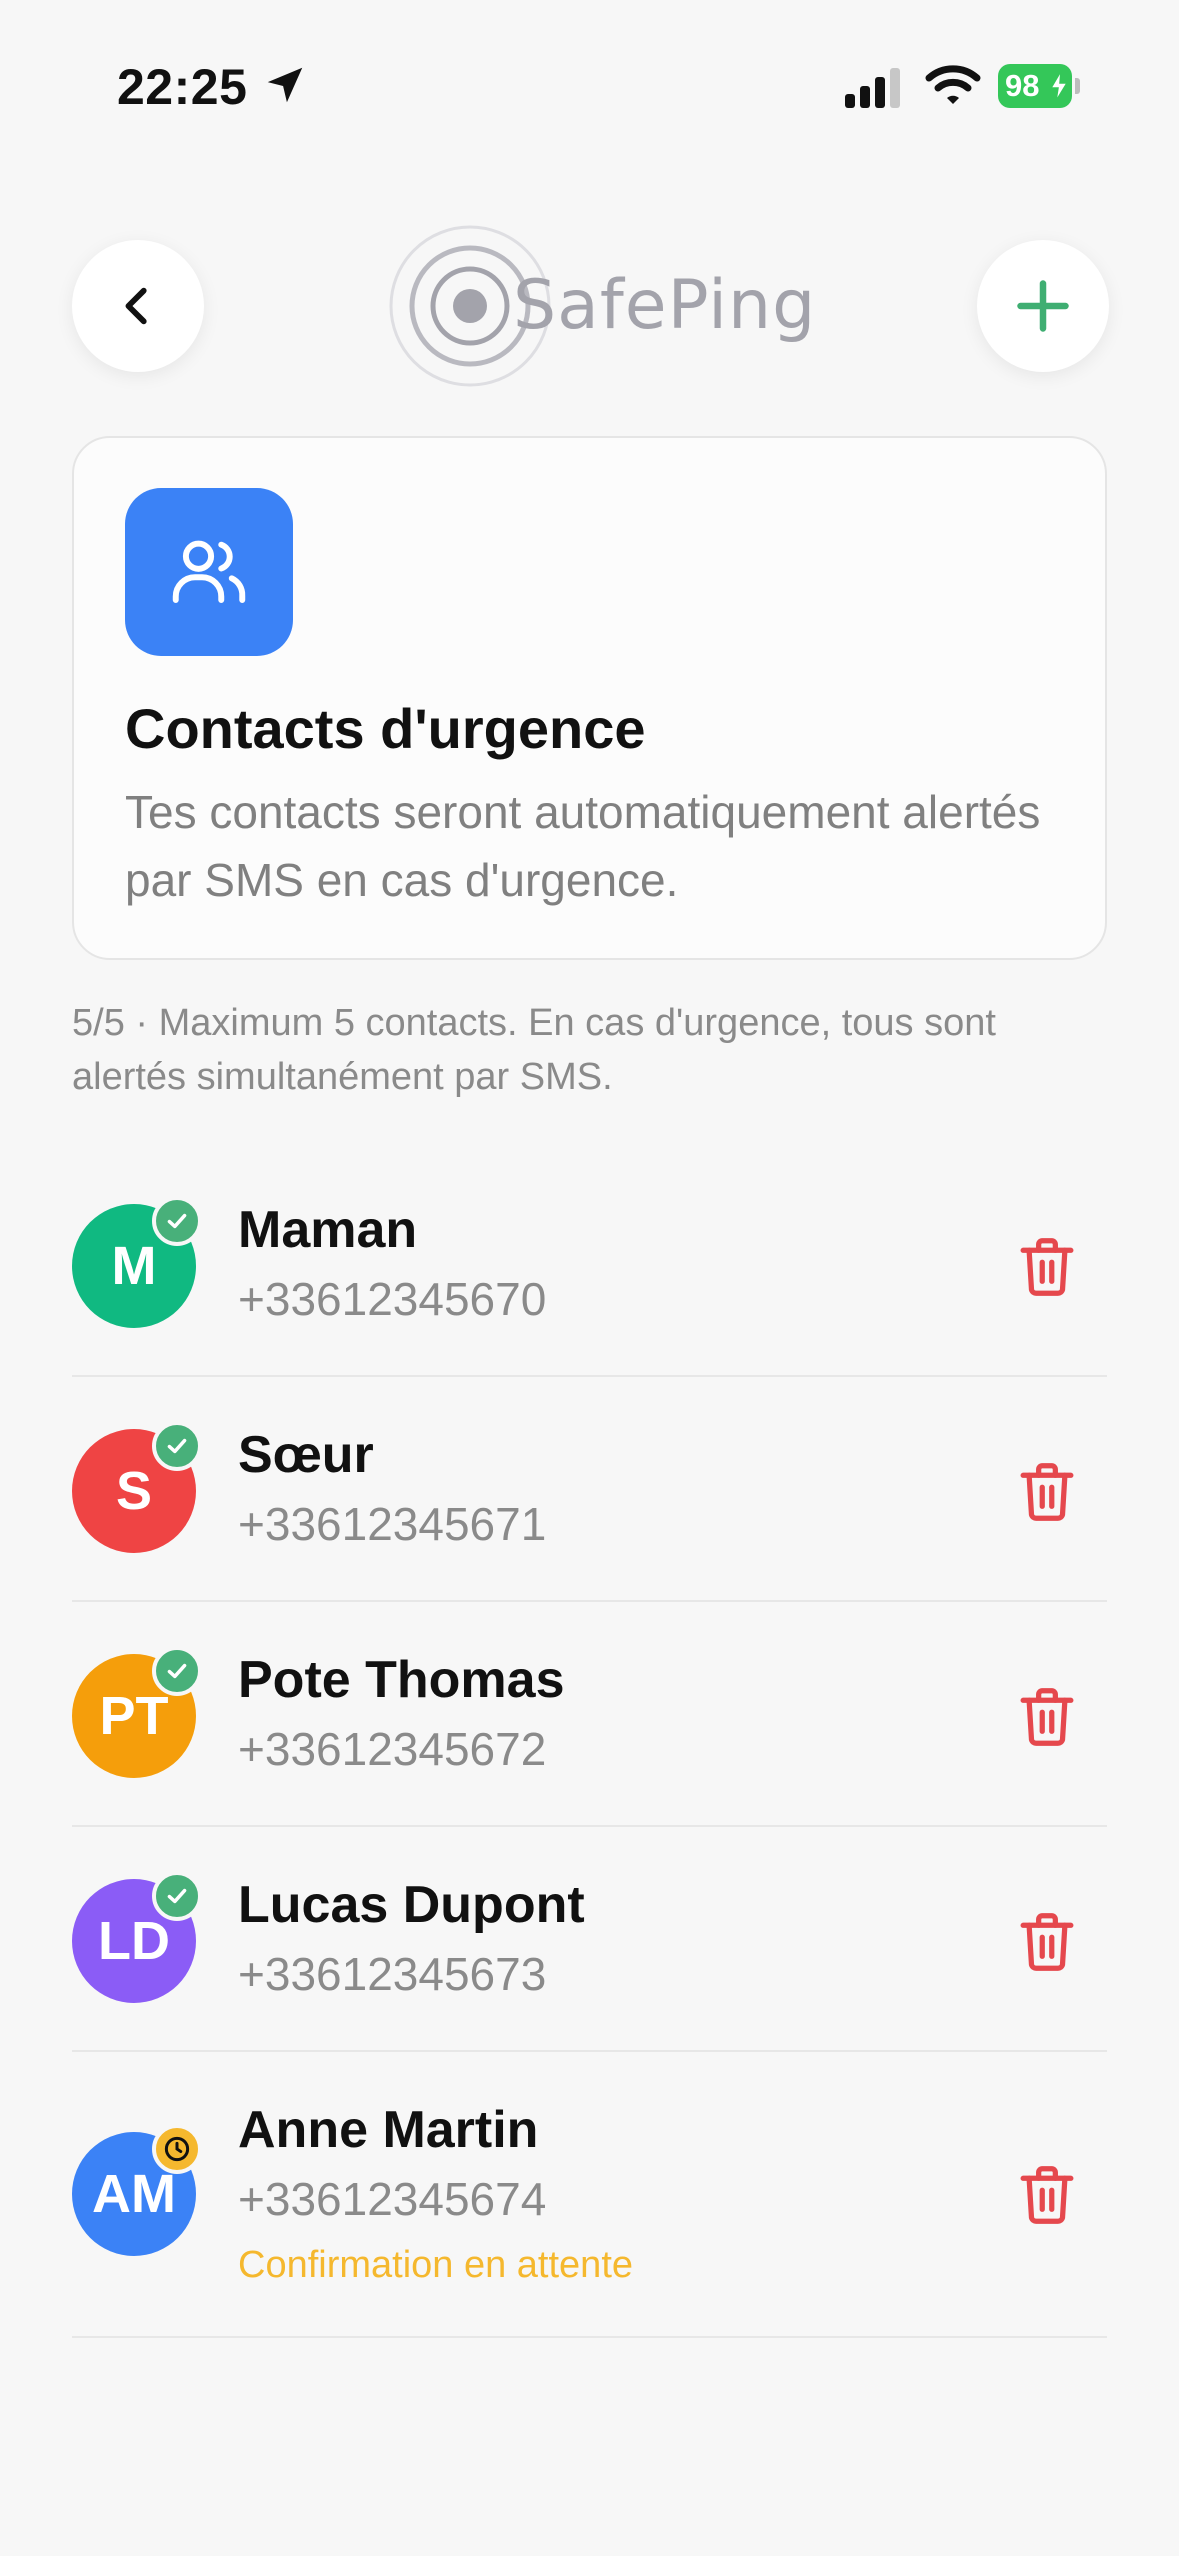 This screenshot has height=2556, width=1179. I want to click on status-bar: 22:25 98, so click(589, 75).